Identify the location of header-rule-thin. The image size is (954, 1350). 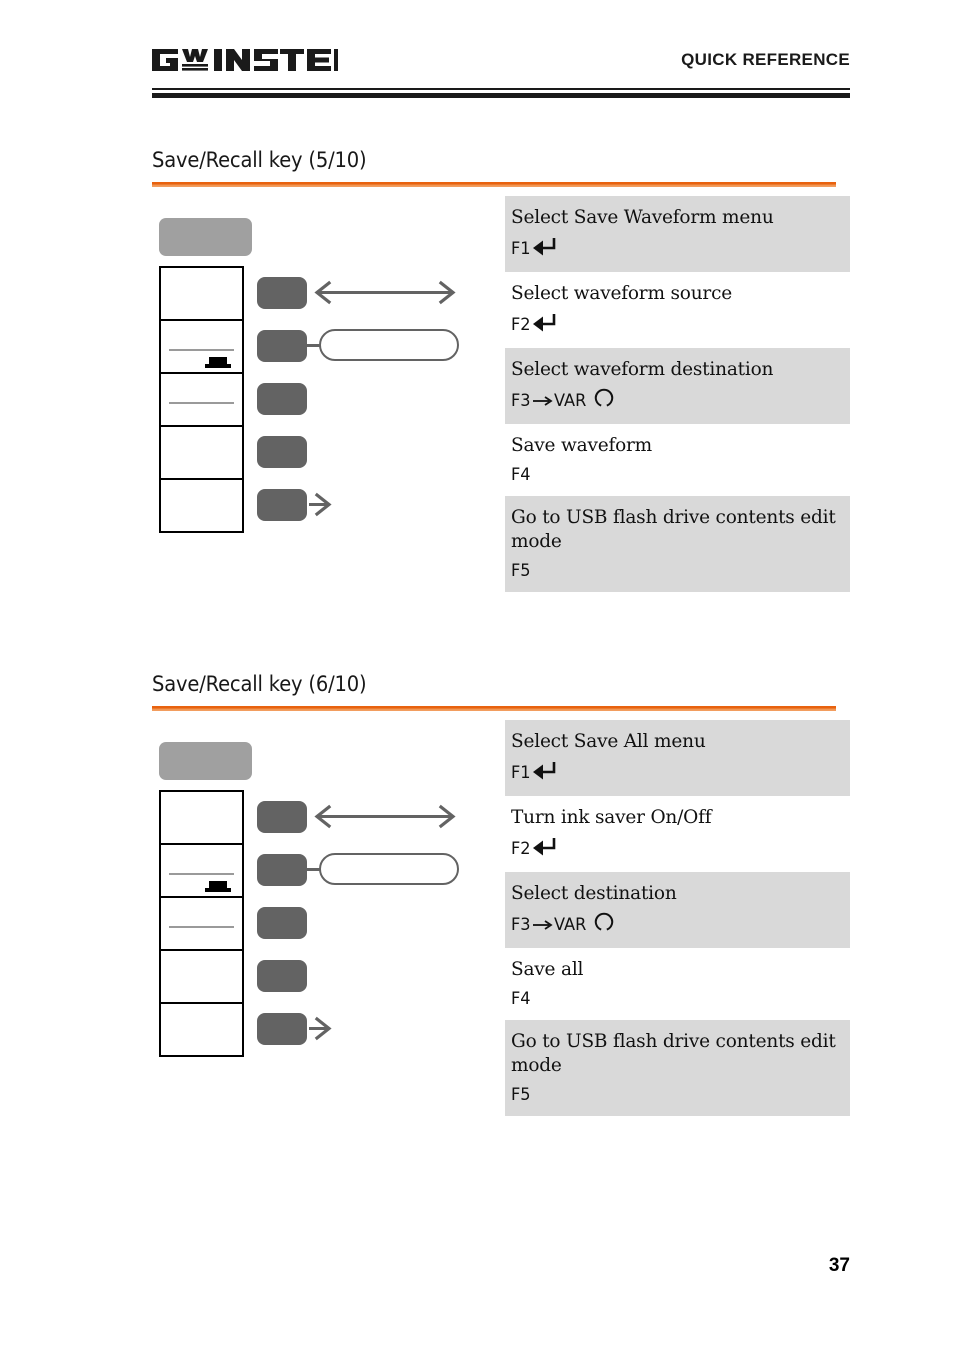
(501, 89).